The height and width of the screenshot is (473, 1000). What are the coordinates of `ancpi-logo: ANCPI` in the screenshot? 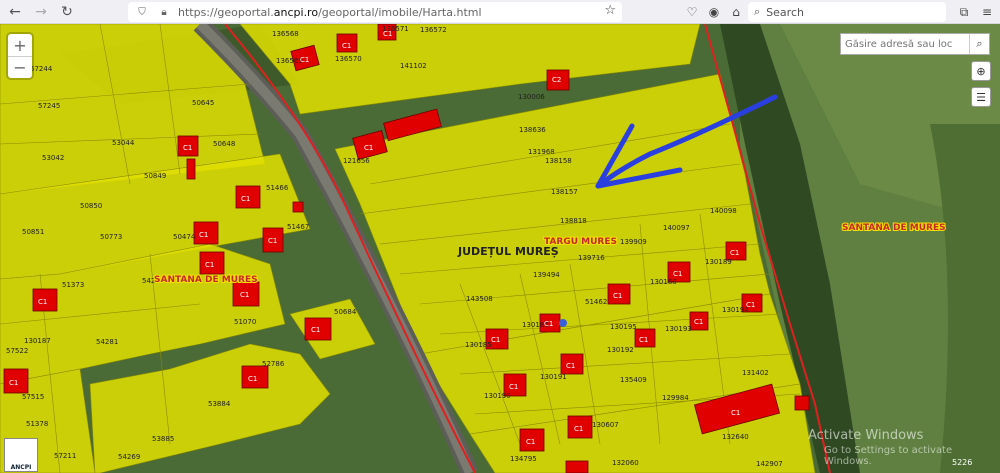 It's located at (21, 455).